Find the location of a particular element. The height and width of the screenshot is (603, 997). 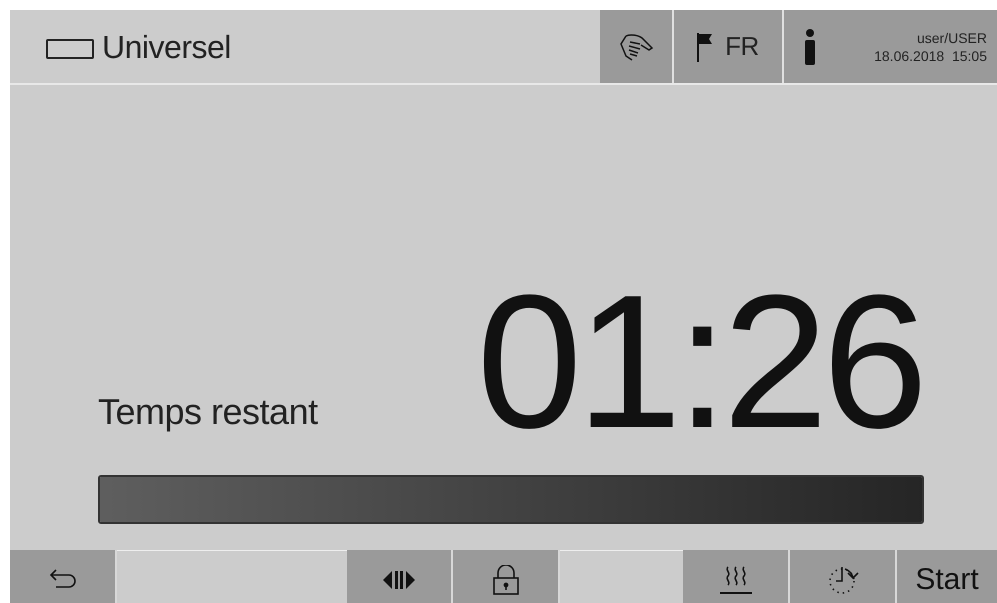

heat-button is located at coordinates (736, 576).